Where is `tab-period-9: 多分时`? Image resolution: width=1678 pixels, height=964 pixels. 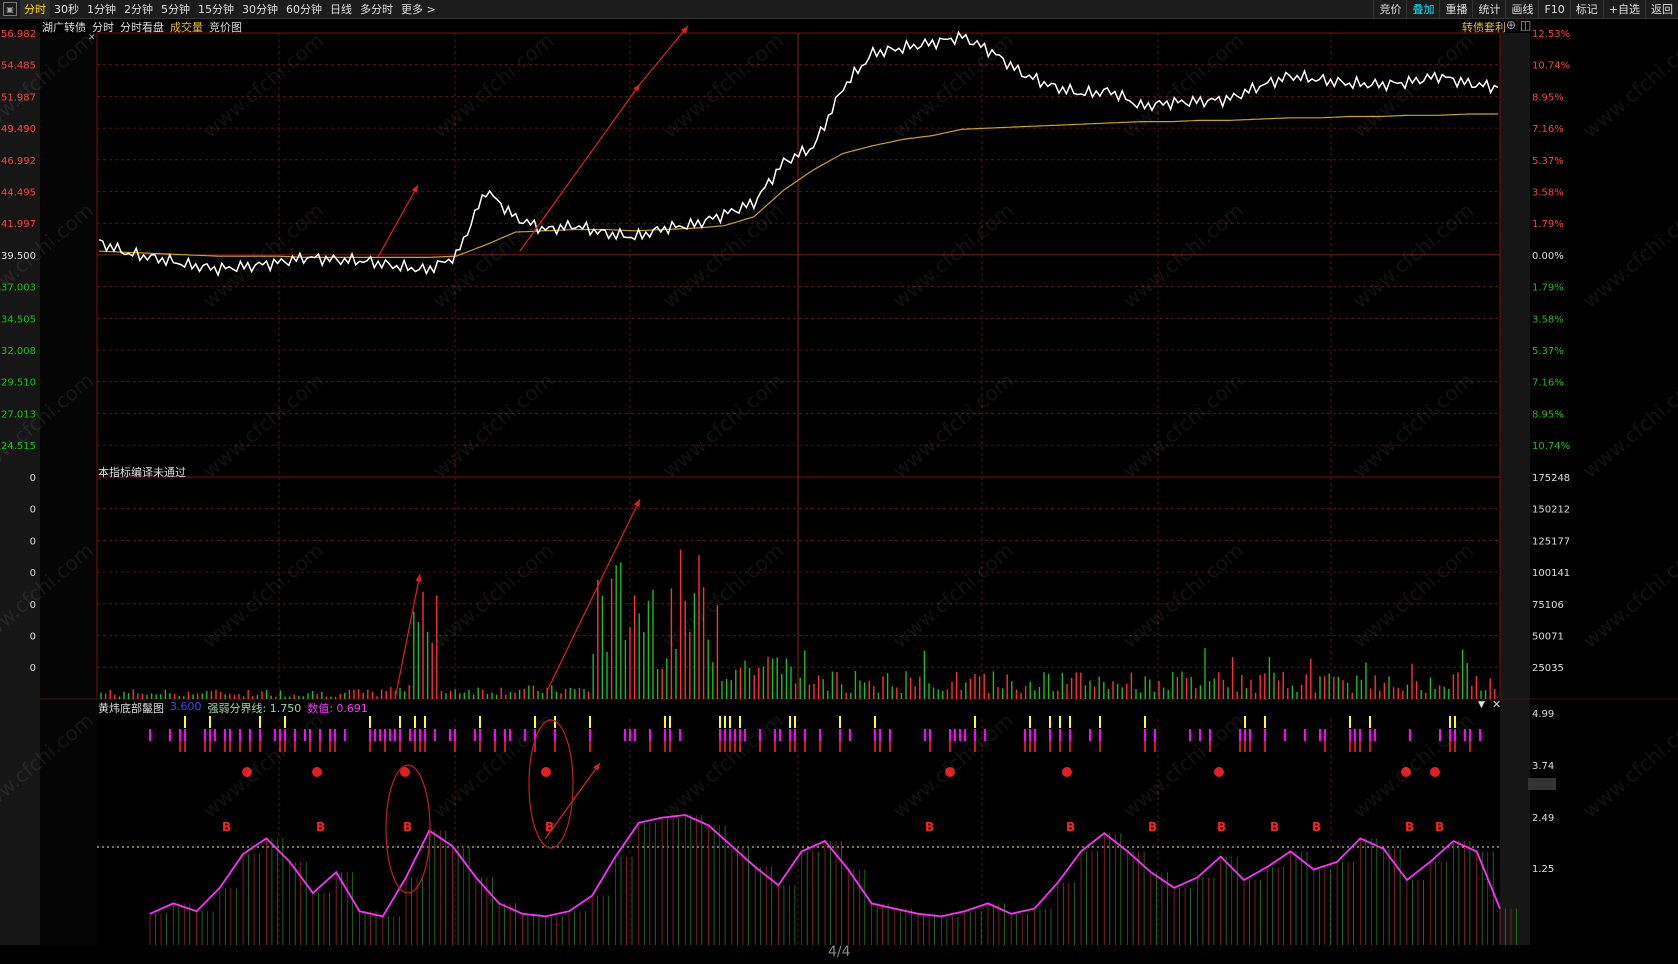 tab-period-9: 多分时 is located at coordinates (376, 9).